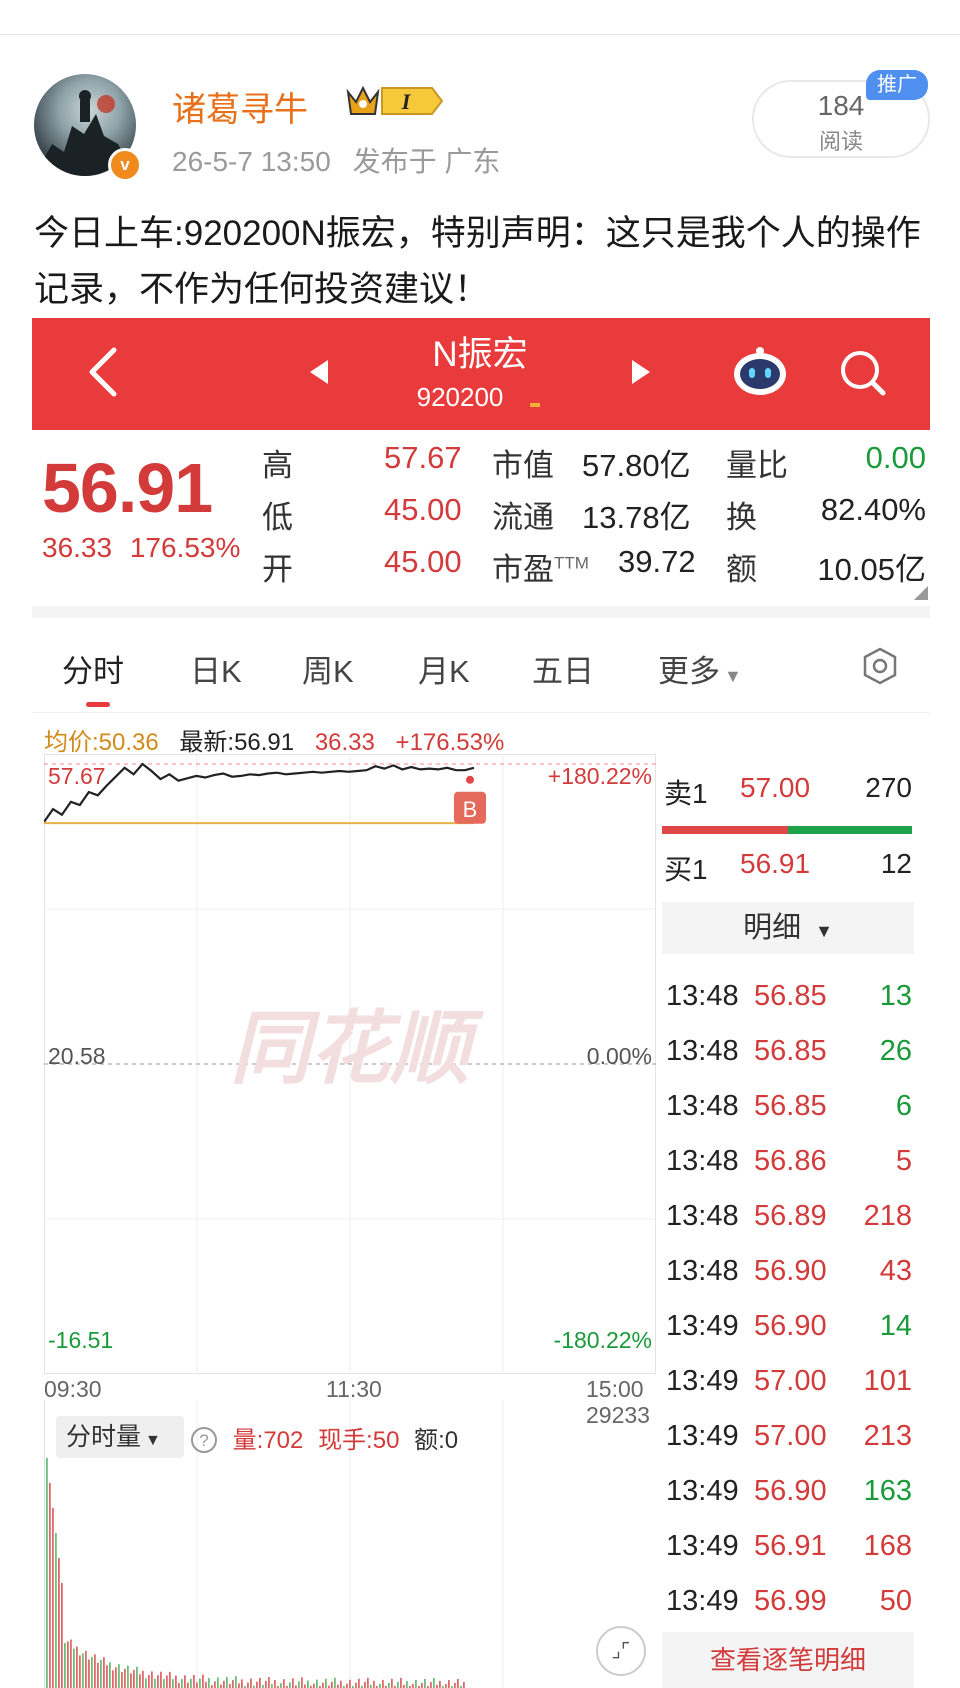 The height and width of the screenshot is (1688, 960). I want to click on x-label-midday: 11:30, so click(354, 1389).